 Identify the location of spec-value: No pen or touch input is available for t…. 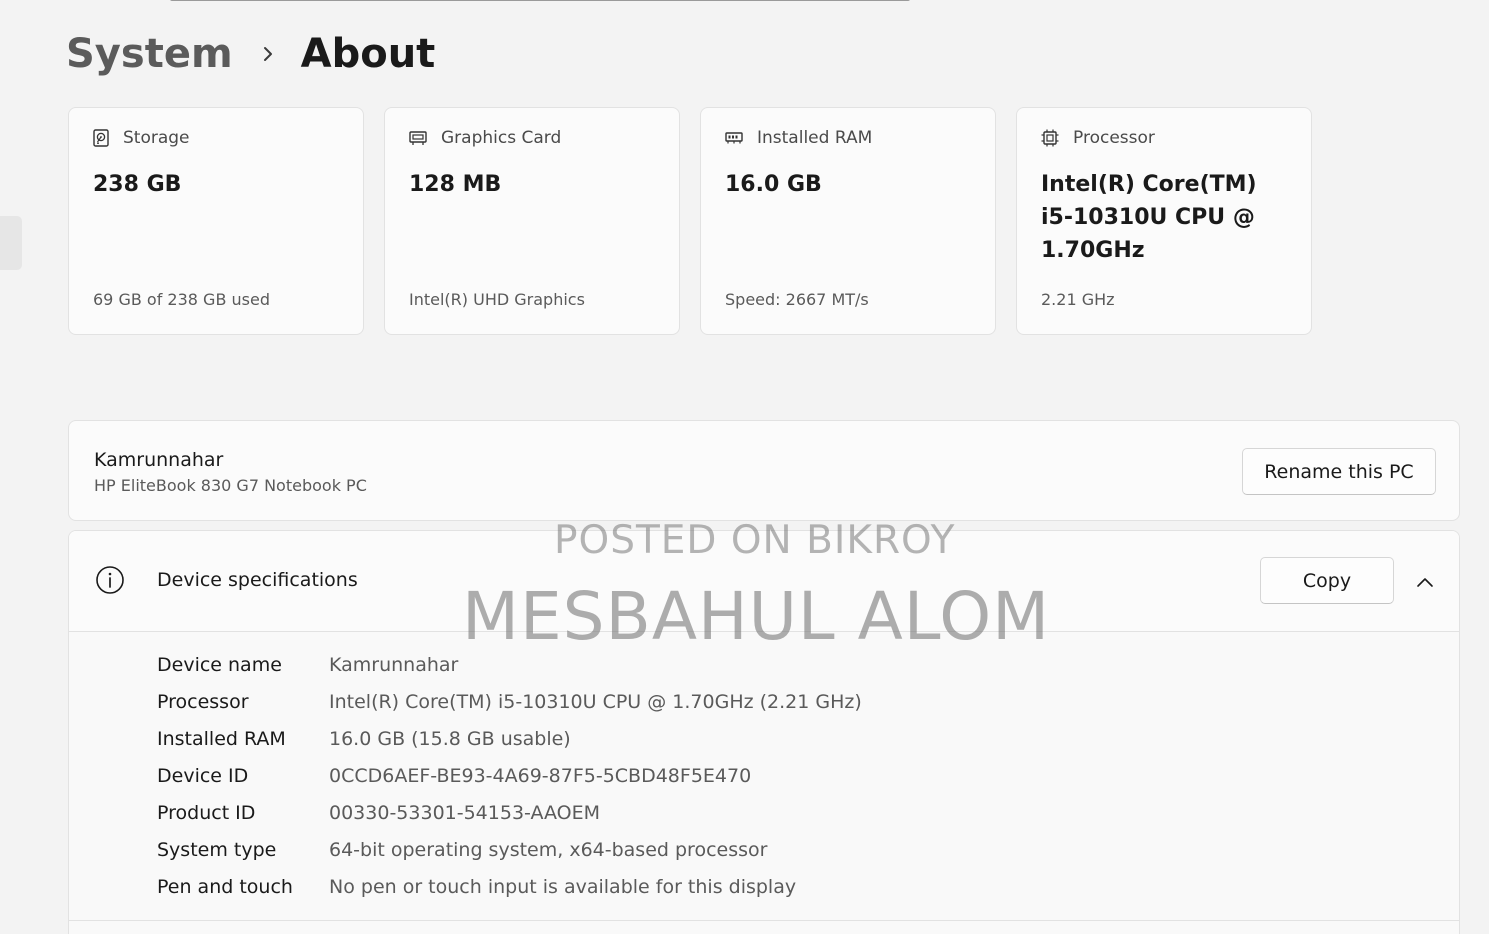
(562, 887).